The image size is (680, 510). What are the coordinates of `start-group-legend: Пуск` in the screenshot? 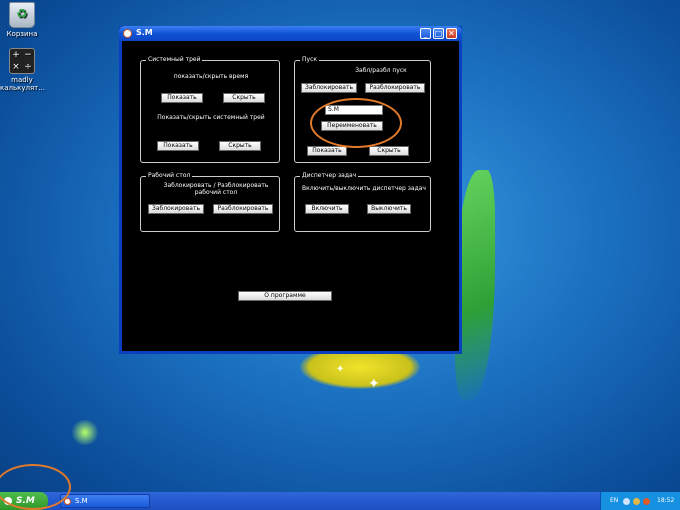 It's located at (309, 59).